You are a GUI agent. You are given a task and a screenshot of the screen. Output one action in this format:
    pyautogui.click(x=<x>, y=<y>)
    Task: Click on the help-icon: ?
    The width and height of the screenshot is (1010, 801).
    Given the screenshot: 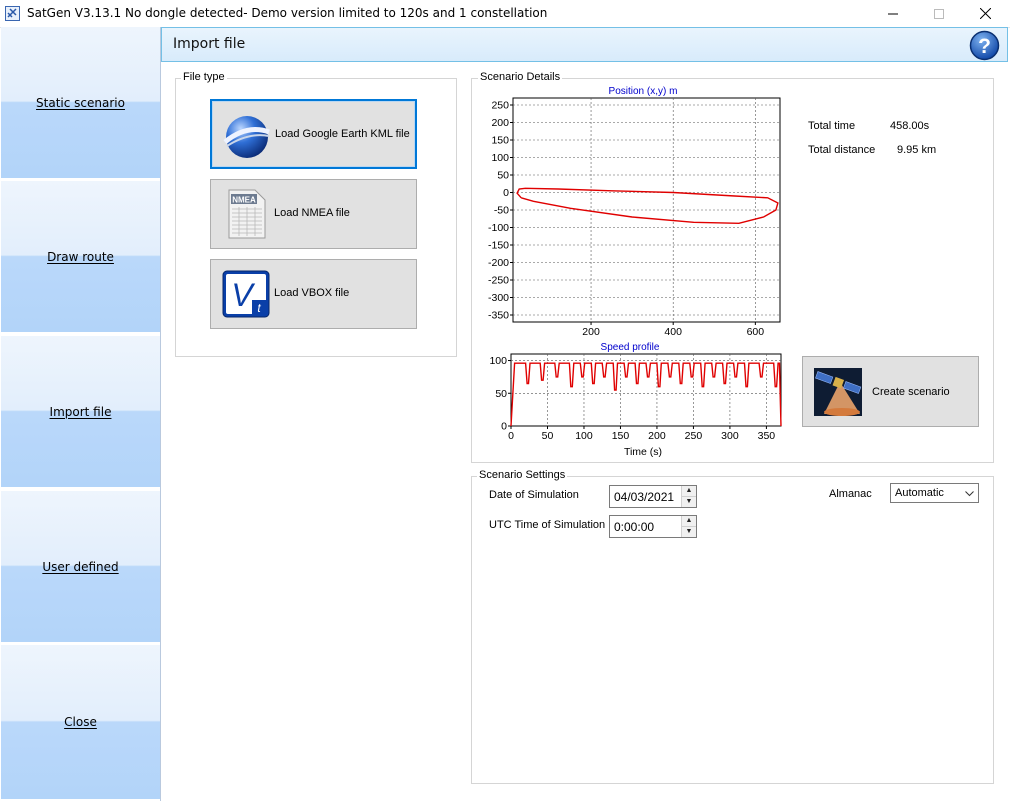 What is the action you would take?
    pyautogui.click(x=984, y=45)
    